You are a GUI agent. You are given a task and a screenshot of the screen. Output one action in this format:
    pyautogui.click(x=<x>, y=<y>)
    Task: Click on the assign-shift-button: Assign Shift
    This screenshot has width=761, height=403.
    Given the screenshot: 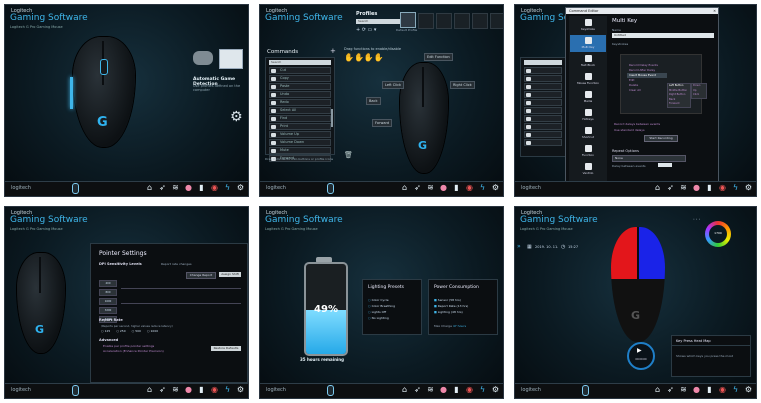 What is the action you would take?
    pyautogui.click(x=230, y=274)
    